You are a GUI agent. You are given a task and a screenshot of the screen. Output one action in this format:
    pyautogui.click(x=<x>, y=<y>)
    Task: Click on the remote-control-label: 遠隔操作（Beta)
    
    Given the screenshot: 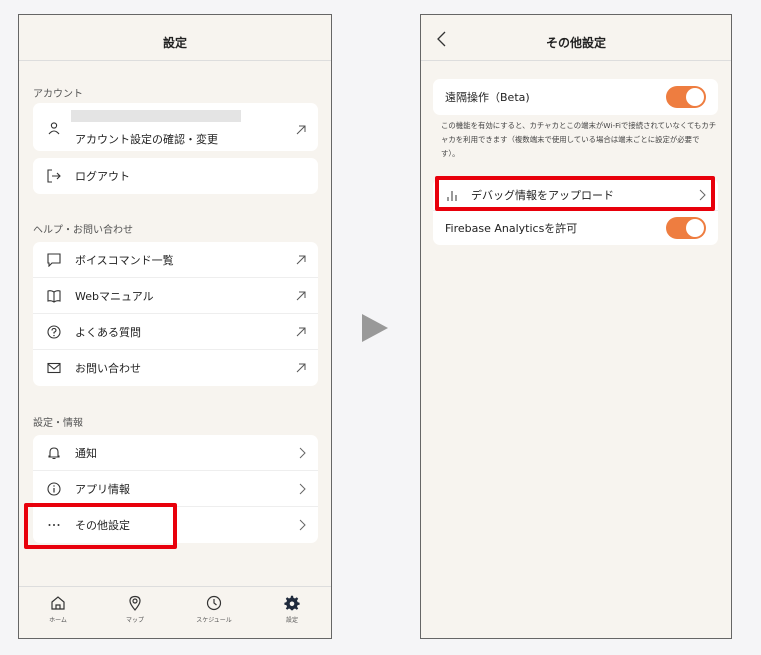 What is the action you would take?
    pyautogui.click(x=487, y=97)
    